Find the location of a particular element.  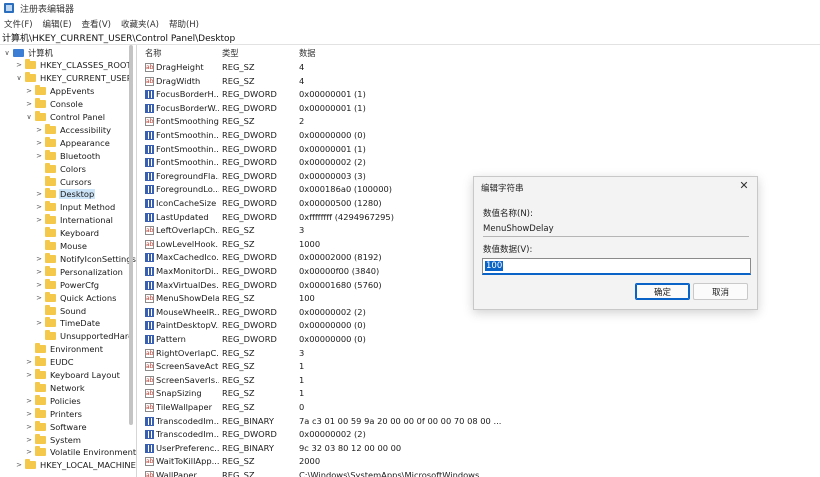

table-row: FontSmoothingREG_SZ 2 is located at coordinates (480, 122).